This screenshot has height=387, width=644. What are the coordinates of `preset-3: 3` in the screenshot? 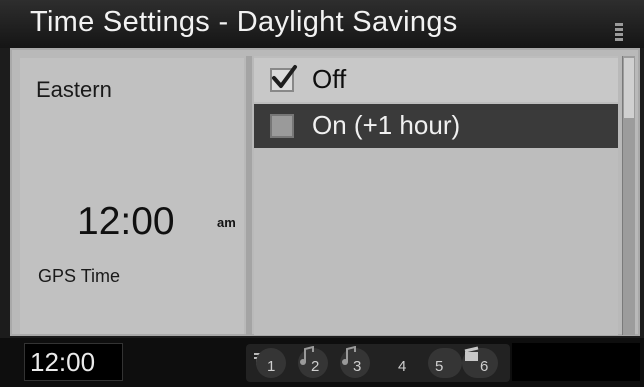 It's located at (355, 362).